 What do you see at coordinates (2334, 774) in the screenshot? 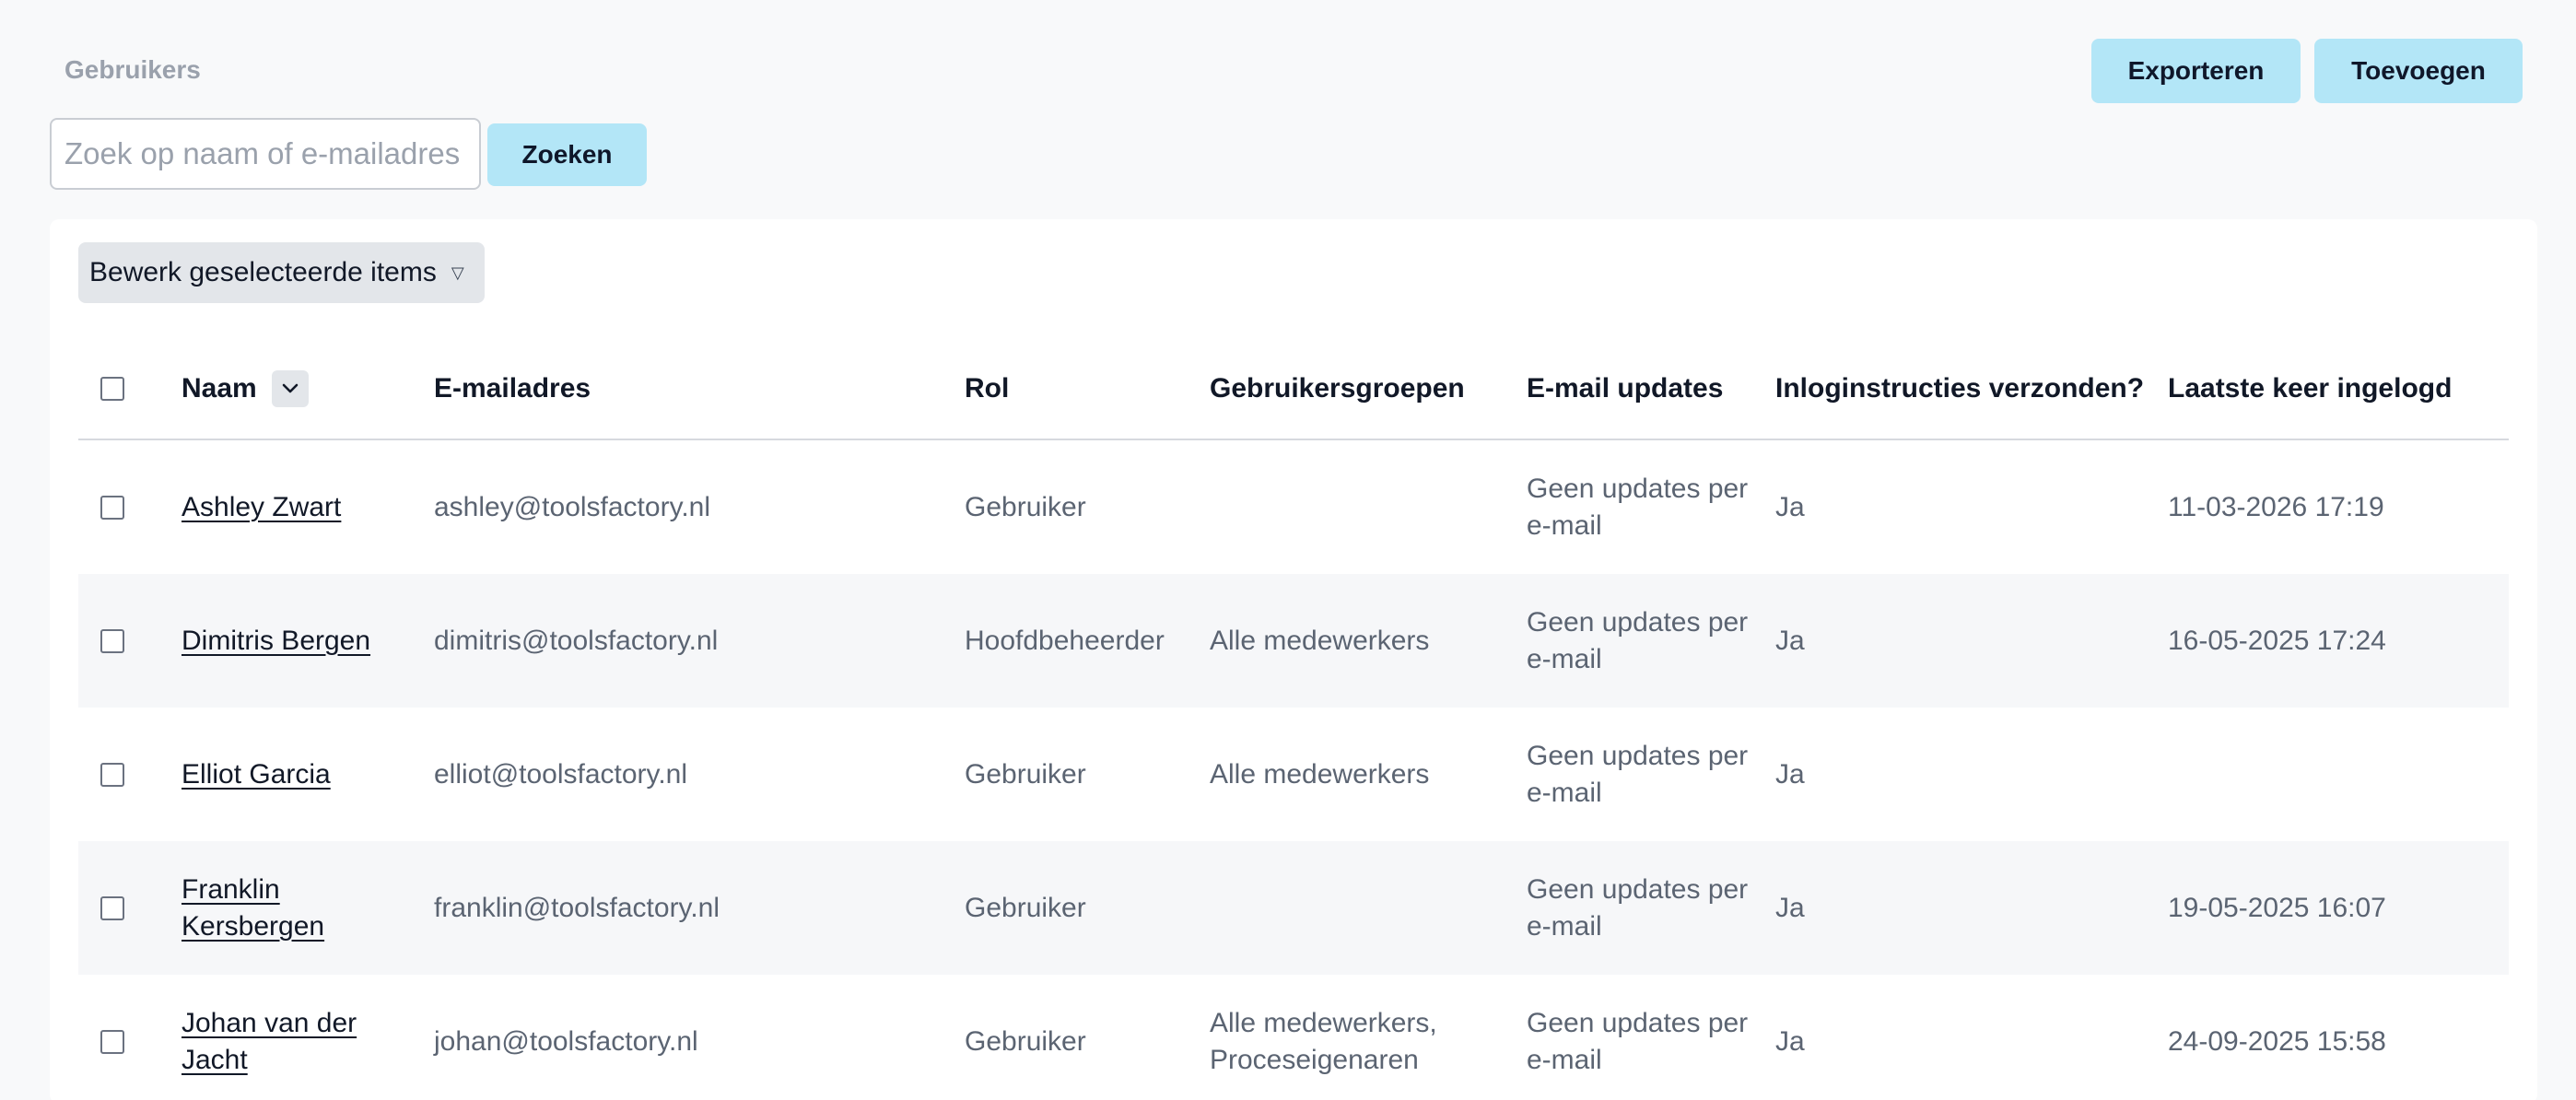
I see `last-login-cell` at bounding box center [2334, 774].